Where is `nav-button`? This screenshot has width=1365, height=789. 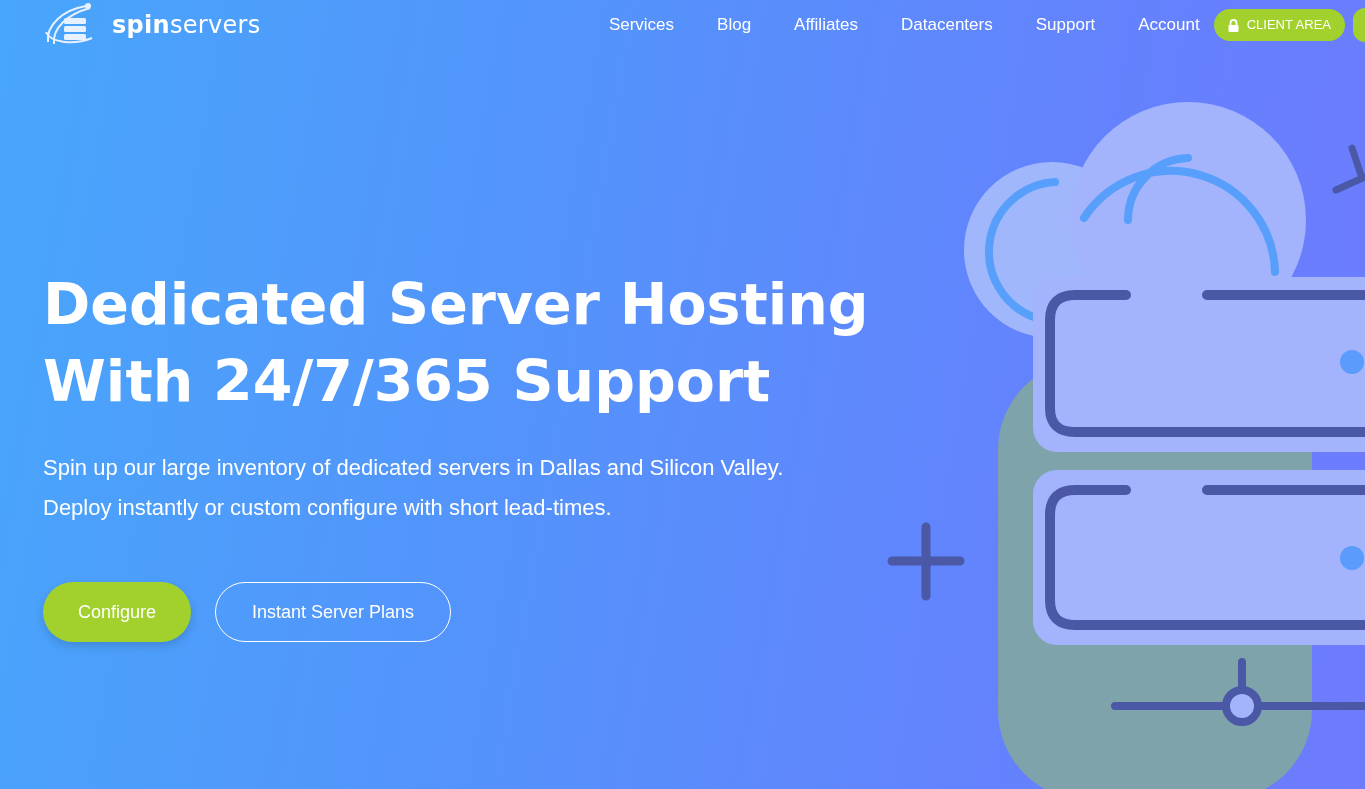 nav-button is located at coordinates (1359, 25).